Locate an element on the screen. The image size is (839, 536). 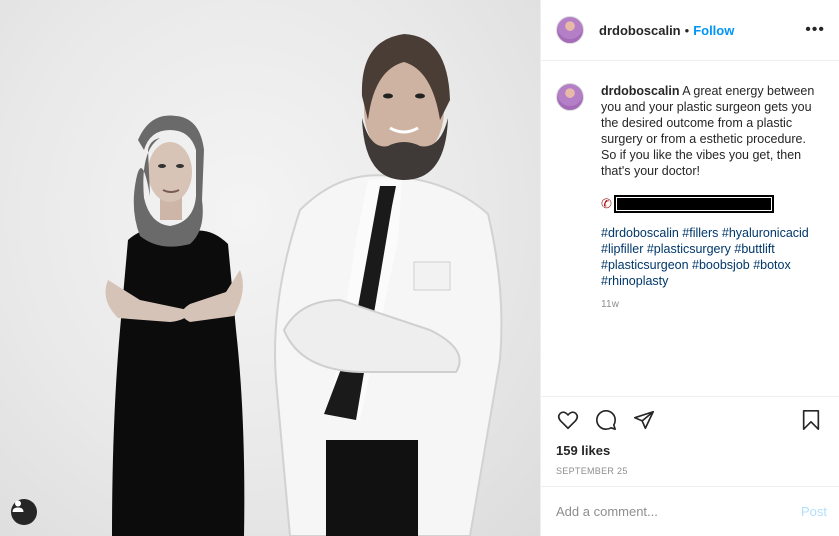
post-date: SEPTEMBER 25 is located at coordinates (592, 471).